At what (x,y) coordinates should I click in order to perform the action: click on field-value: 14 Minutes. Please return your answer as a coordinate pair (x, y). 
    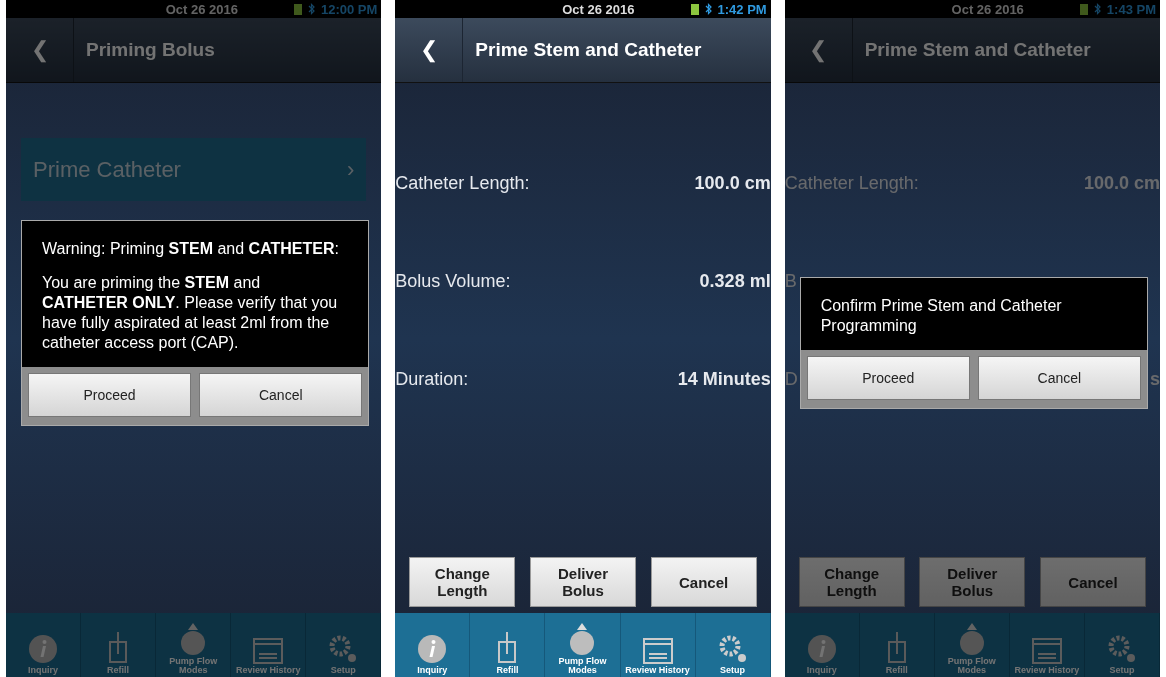
    Looking at the image, I should click on (724, 379).